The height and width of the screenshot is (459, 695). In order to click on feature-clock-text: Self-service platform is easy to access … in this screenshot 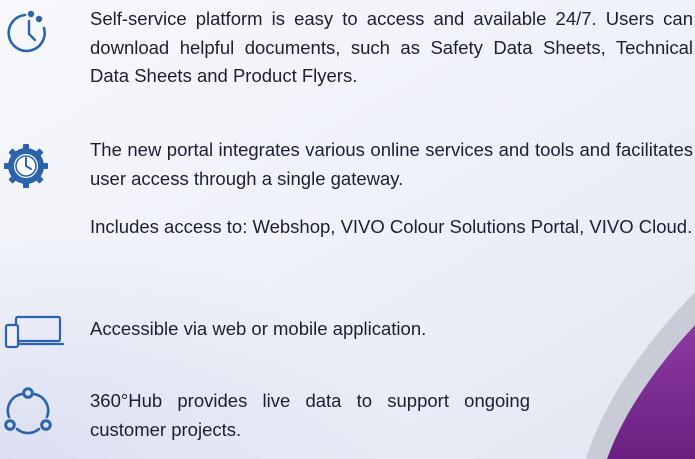, I will do `click(391, 47)`.